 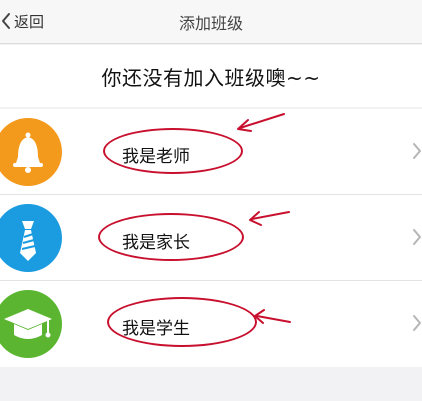 What do you see at coordinates (31, 152) in the screenshot?
I see `bell-icon` at bounding box center [31, 152].